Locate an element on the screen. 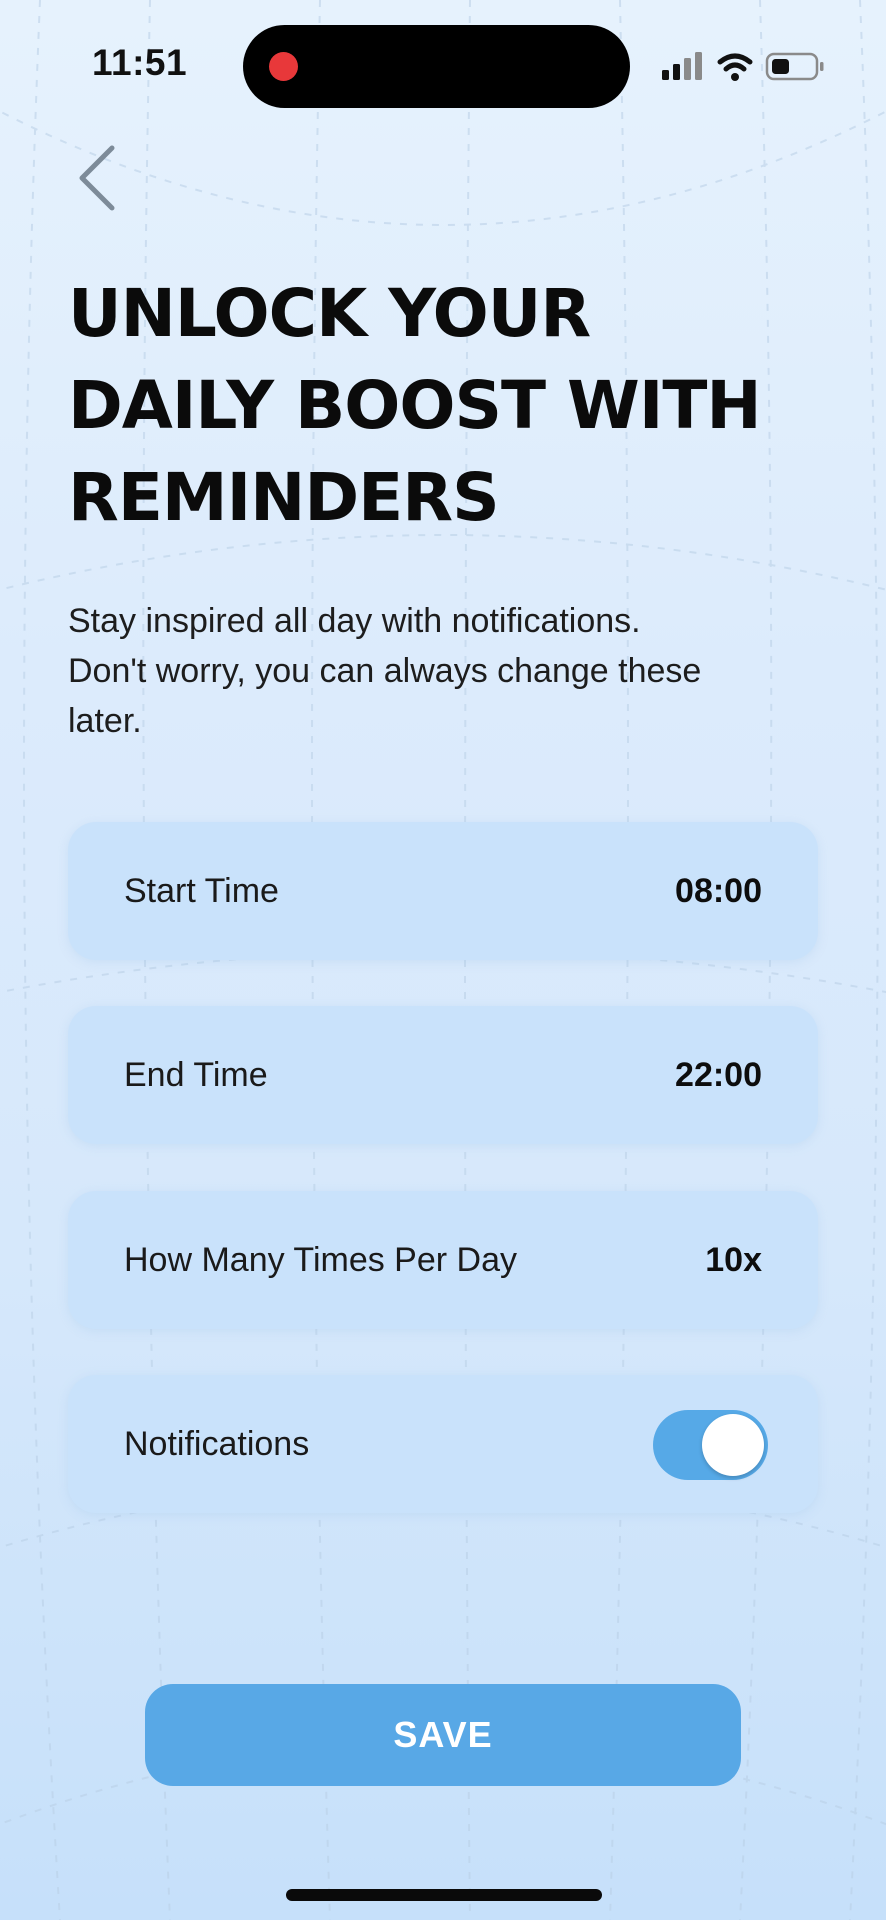 The image size is (886, 1920). start-time-value: 08:00 is located at coordinates (718, 890).